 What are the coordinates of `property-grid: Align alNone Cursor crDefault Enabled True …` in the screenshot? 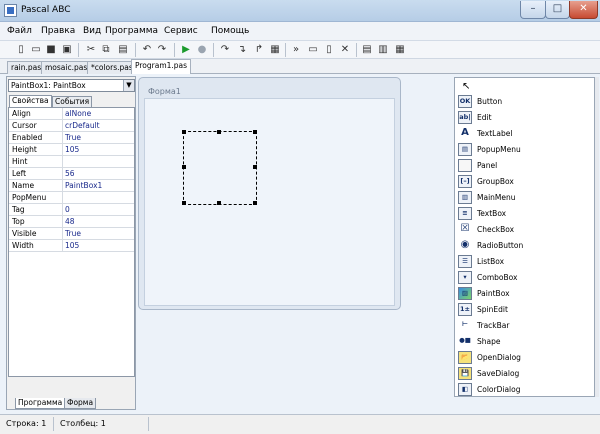 It's located at (71, 242).